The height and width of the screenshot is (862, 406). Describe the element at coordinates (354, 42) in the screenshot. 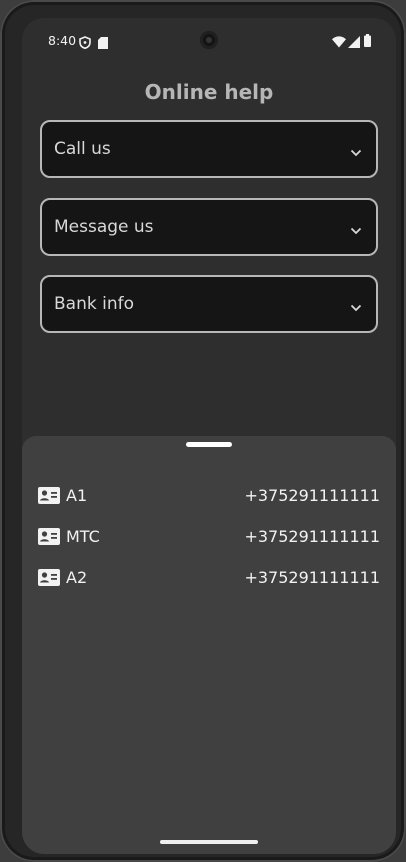

I see `signal-icon` at that location.